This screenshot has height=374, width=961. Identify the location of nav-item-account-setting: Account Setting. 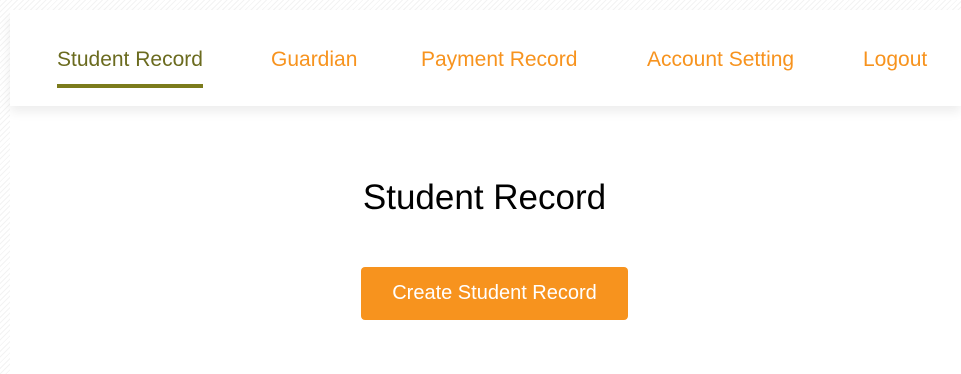
(720, 60).